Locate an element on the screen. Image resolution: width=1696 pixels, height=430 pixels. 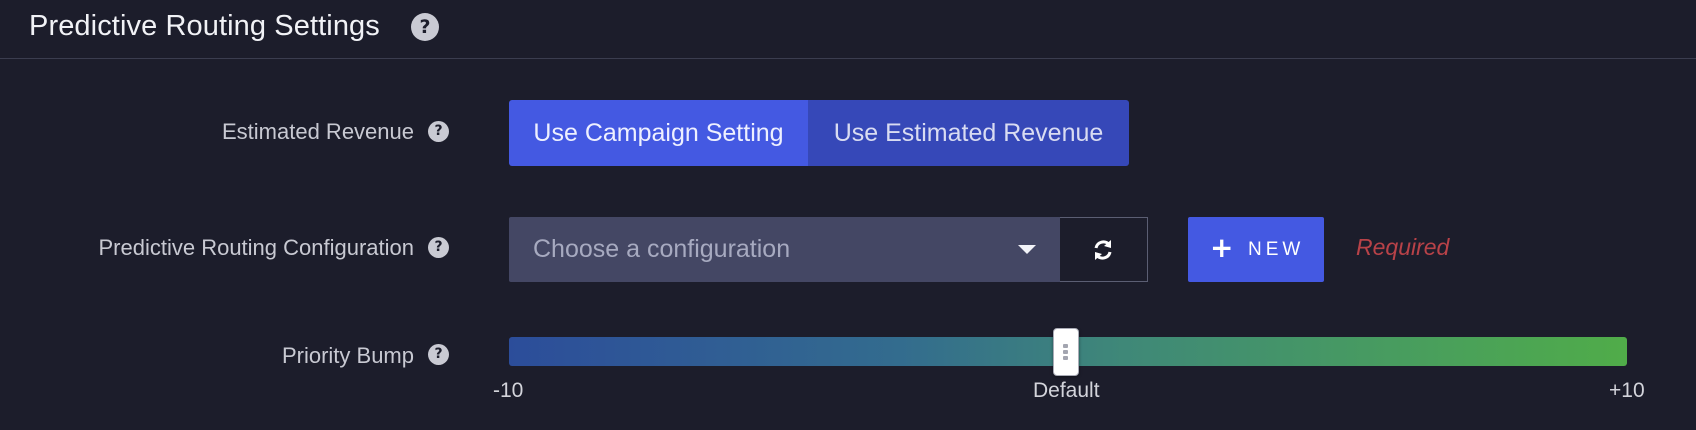
slider-max-label: +10 is located at coordinates (1627, 390).